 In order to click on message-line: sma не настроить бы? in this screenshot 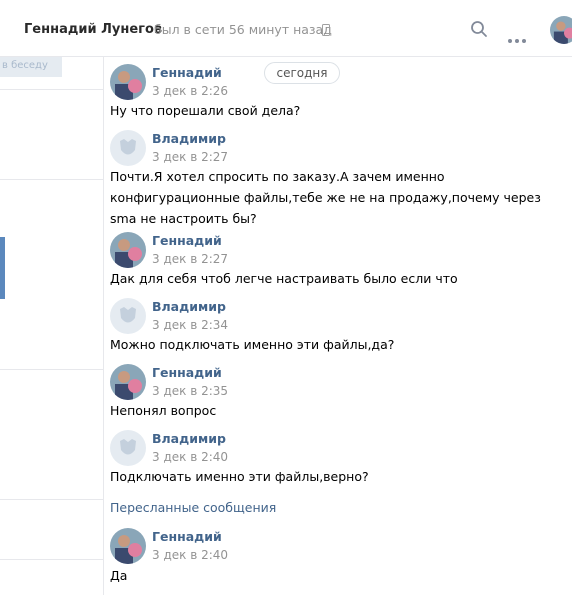, I will do `click(183, 218)`.